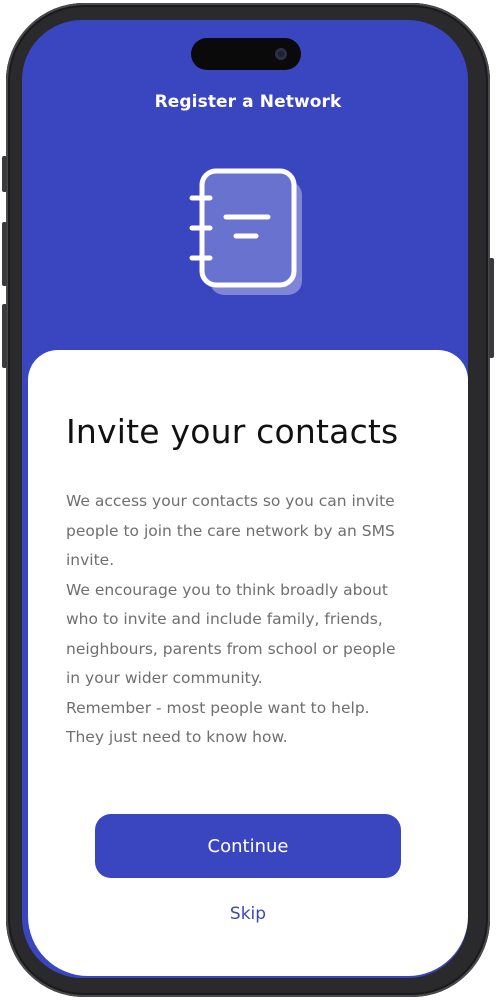 Image resolution: width=496 pixels, height=1000 pixels. Describe the element at coordinates (177, 737) in the screenshot. I see `description-line: They just need to know how.` at that location.